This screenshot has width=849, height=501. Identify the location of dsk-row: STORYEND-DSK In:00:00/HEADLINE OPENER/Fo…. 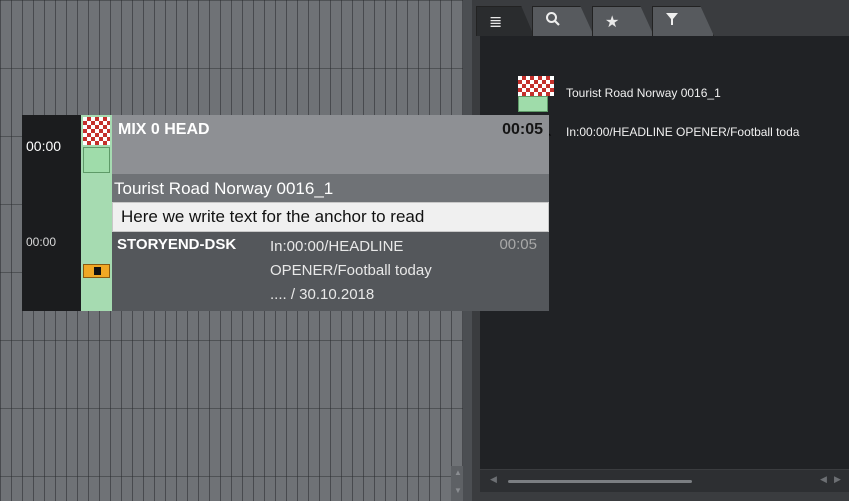
(330, 271).